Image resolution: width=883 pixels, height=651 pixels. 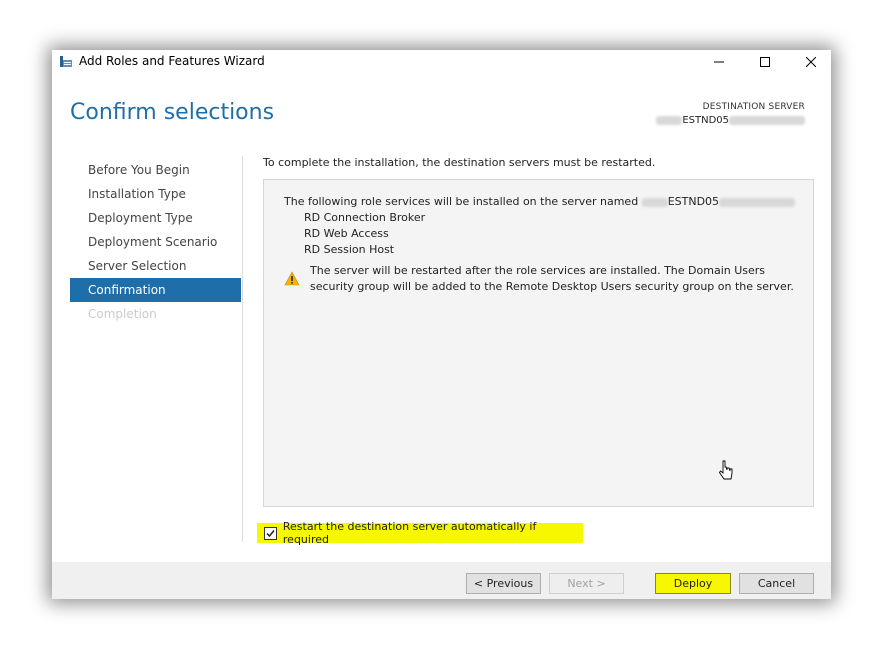 What do you see at coordinates (346, 233) in the screenshot?
I see `role-service-item: RD Web Access` at bounding box center [346, 233].